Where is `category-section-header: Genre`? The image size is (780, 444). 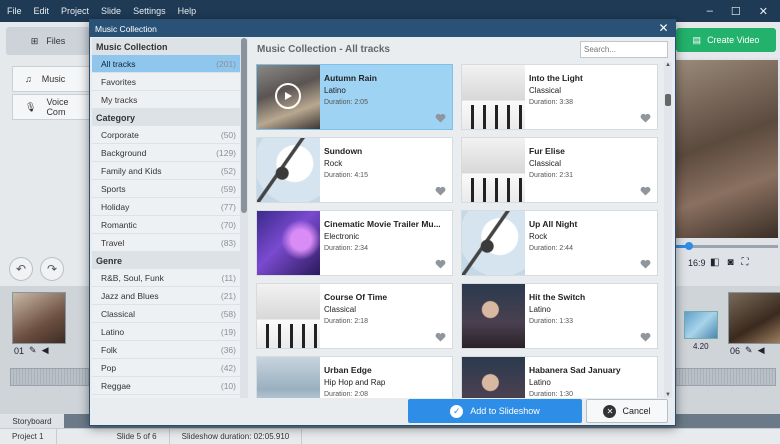
category-section-header: Genre is located at coordinates (166, 260).